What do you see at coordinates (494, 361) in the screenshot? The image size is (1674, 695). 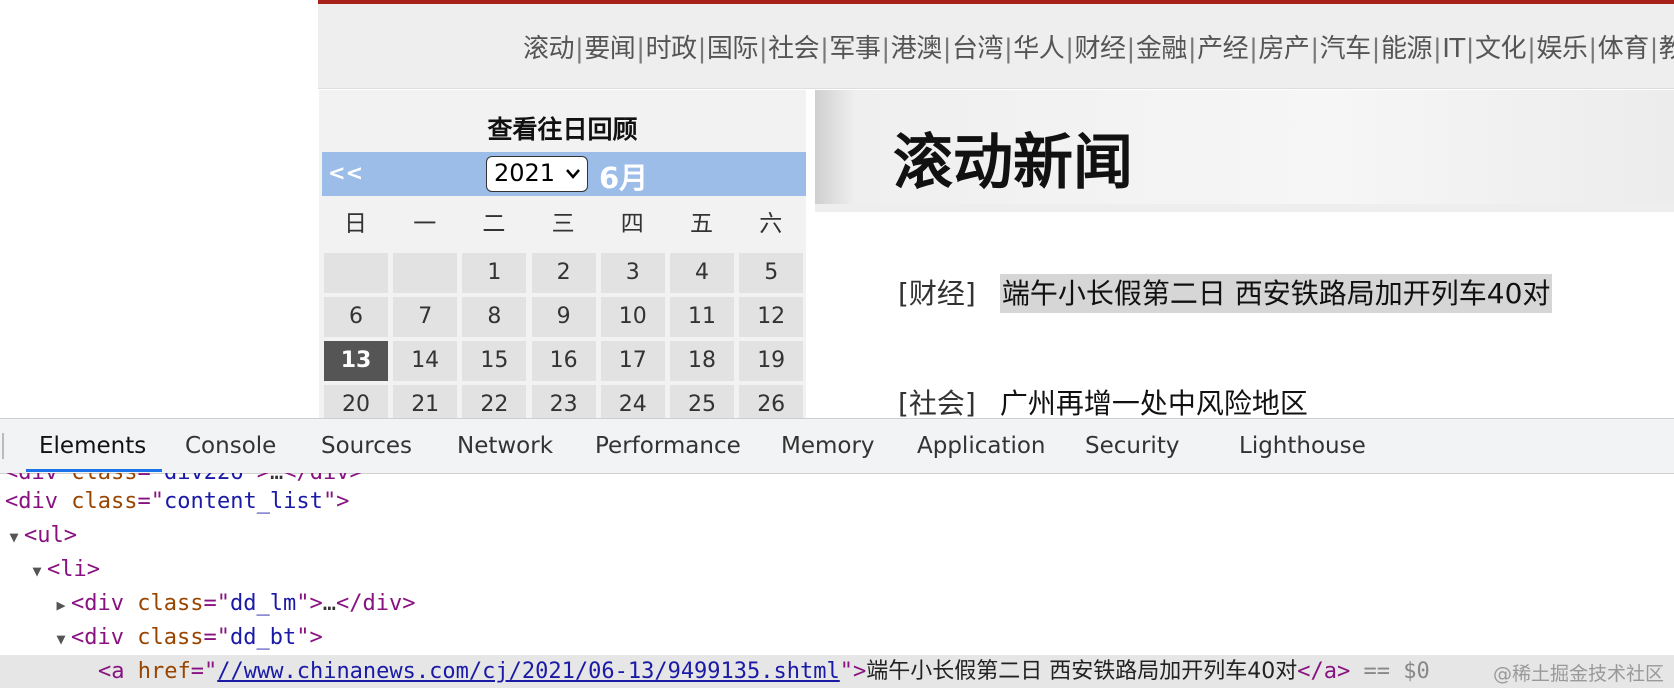 I see `calendar-day: 15` at bounding box center [494, 361].